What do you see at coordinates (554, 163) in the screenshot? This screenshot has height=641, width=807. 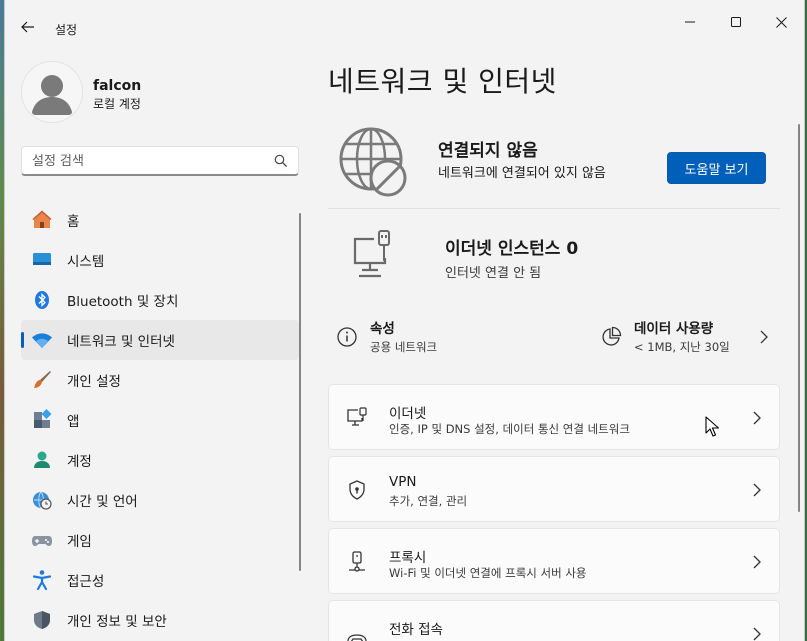 I see `network-status-card: 연결되지 않음 네트워크에 연결되어 있지 않음 도움말 보기` at bounding box center [554, 163].